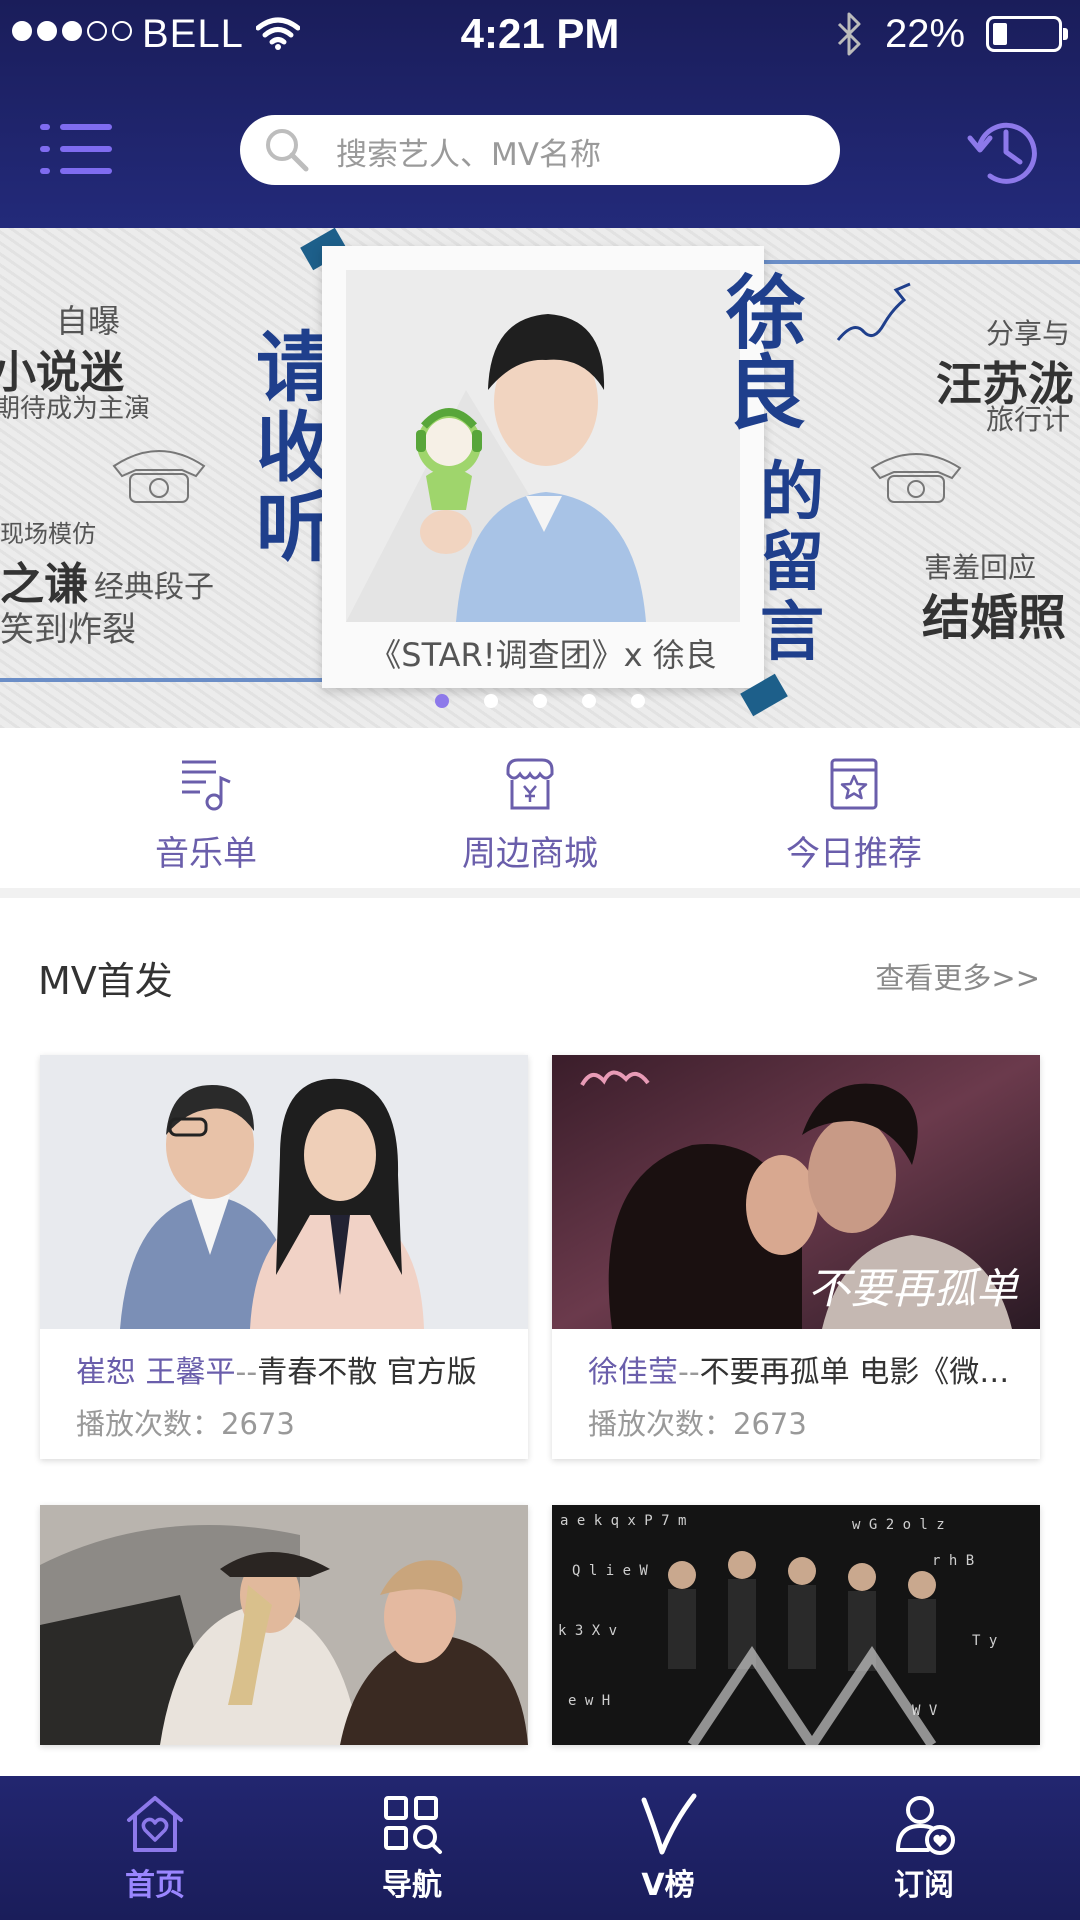 Image resolution: width=1080 pixels, height=1920 pixels. Describe the element at coordinates (155, 1824) in the screenshot. I see `home-heart-icon` at that location.